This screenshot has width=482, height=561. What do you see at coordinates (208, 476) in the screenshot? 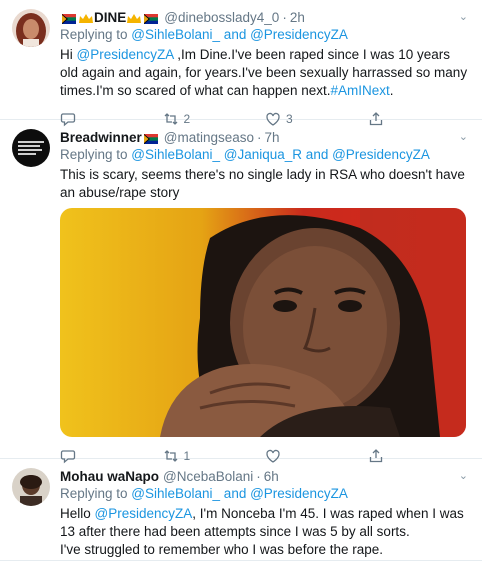
I see `user-handle: @NcebaBolani` at bounding box center [208, 476].